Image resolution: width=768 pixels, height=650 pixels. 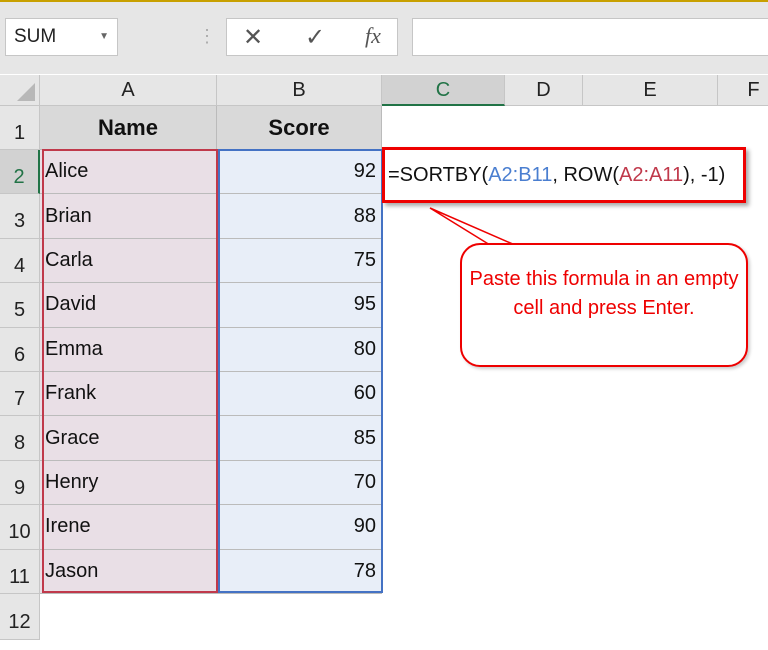 I want to click on row-header-8: 8, so click(x=20, y=438).